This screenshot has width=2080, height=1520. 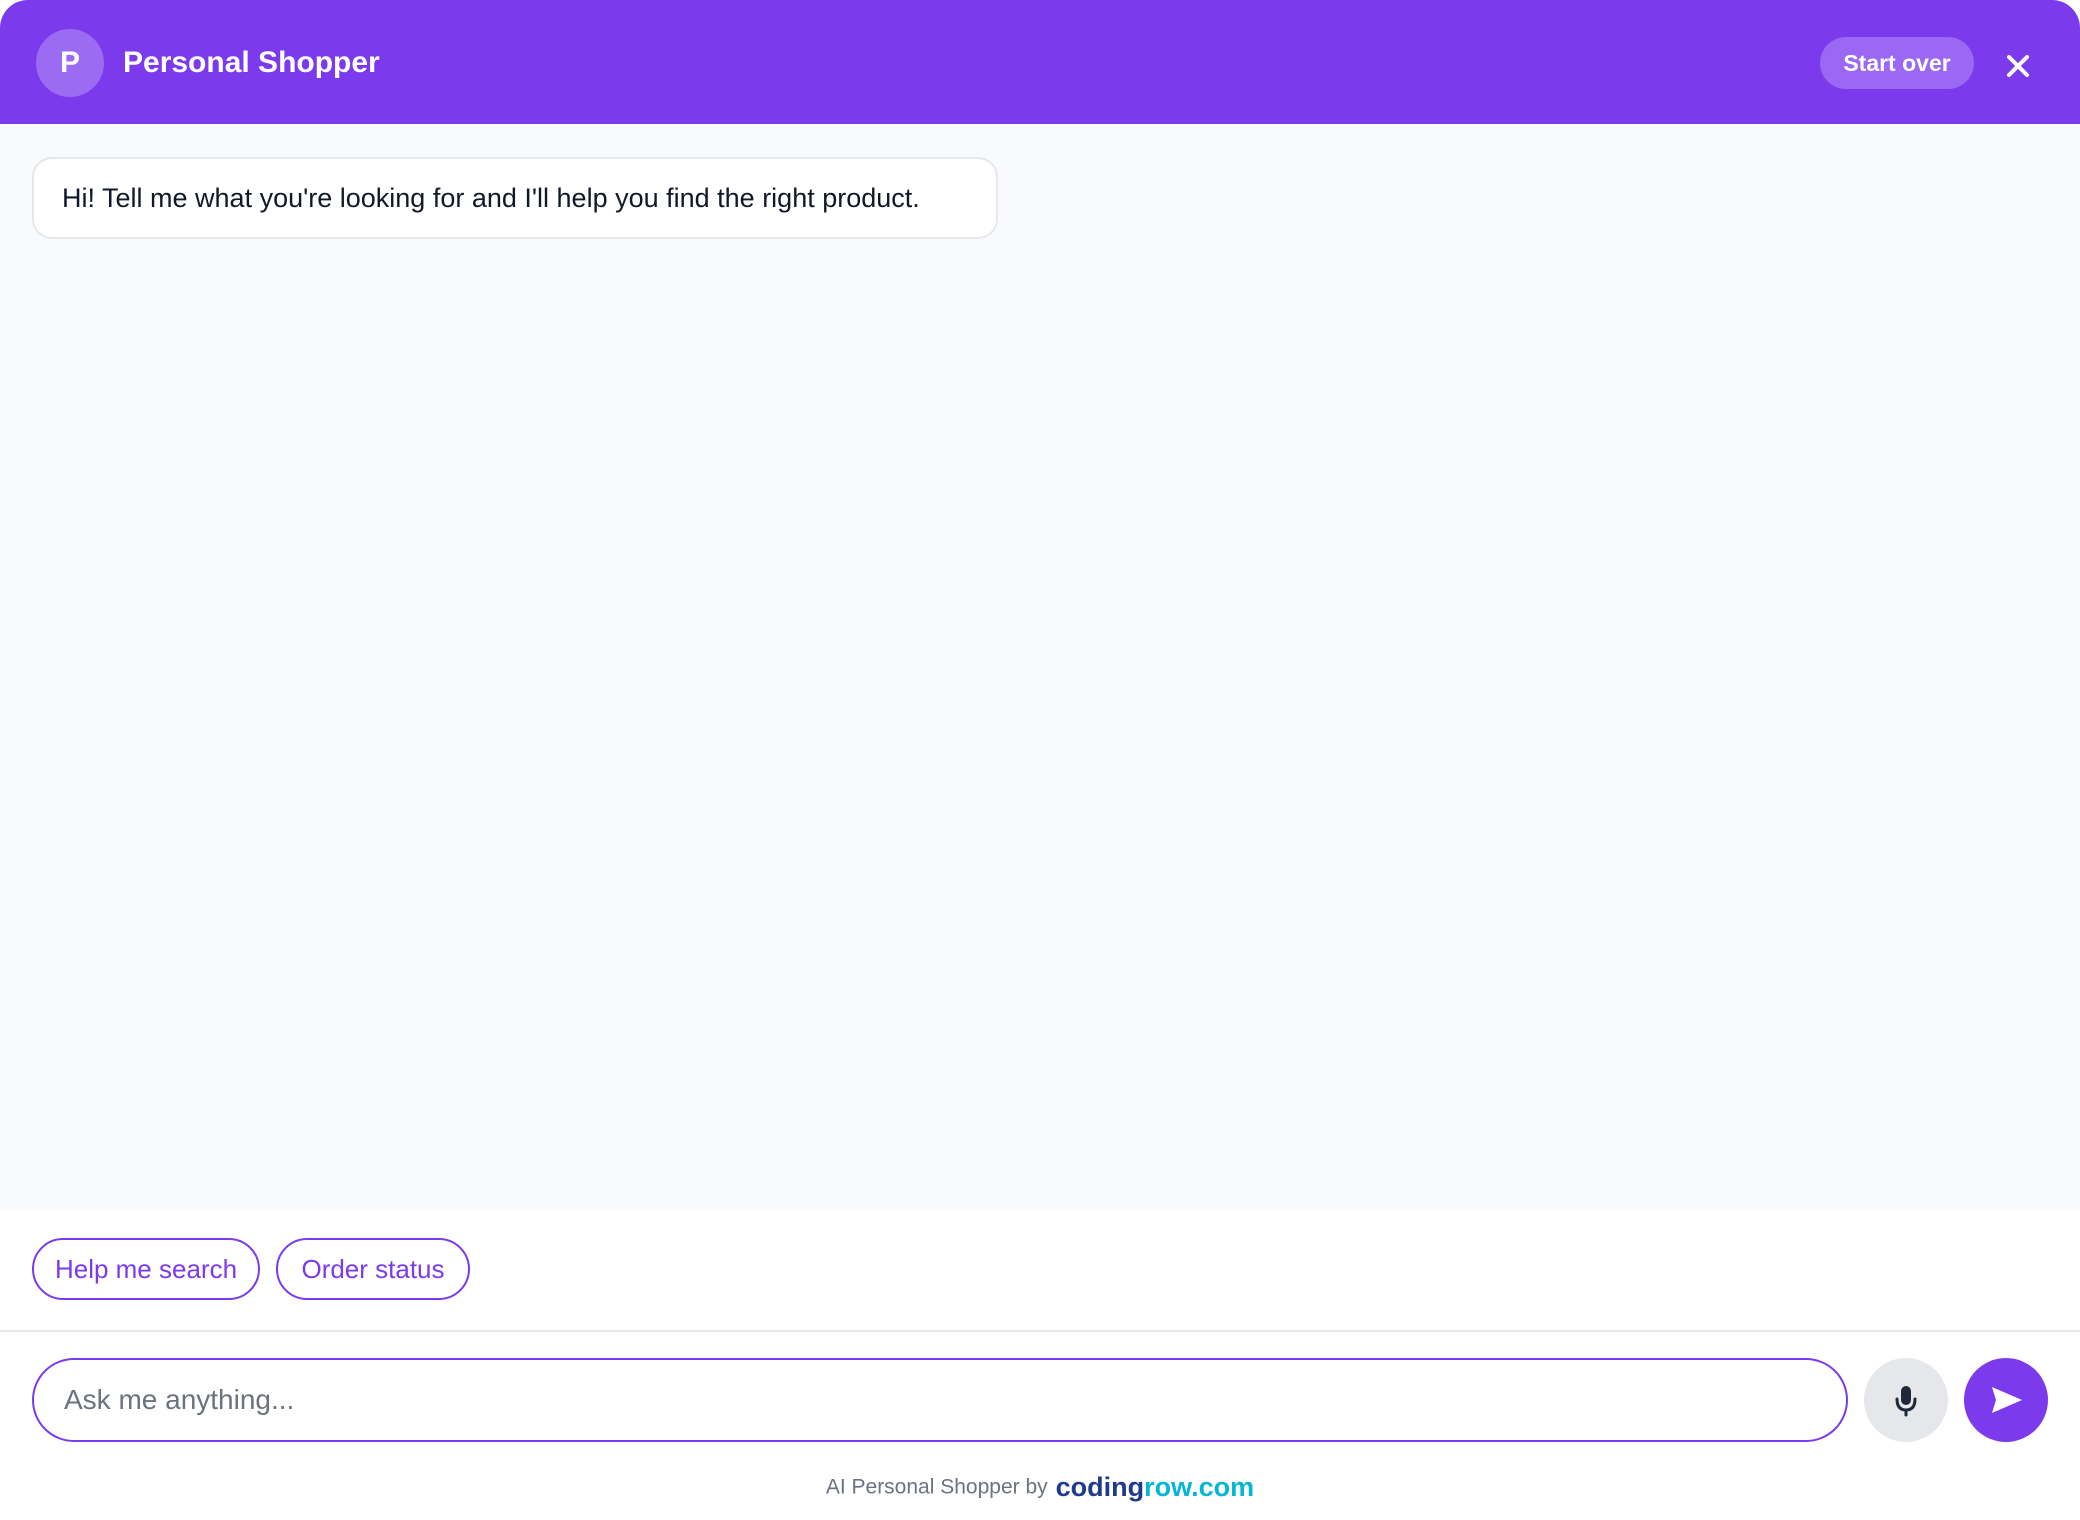 What do you see at coordinates (940, 1400) in the screenshot?
I see `message-input` at bounding box center [940, 1400].